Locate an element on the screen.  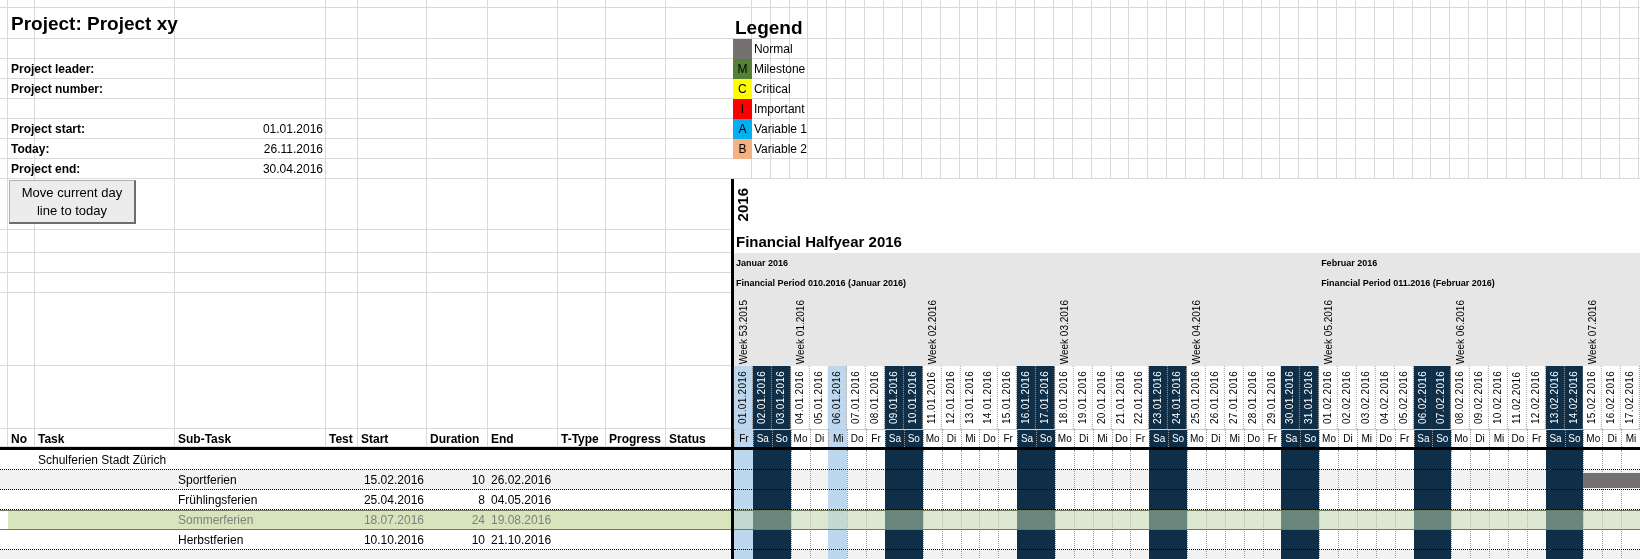
week-label: Week 07.2016 is located at coordinates (1593, 332).